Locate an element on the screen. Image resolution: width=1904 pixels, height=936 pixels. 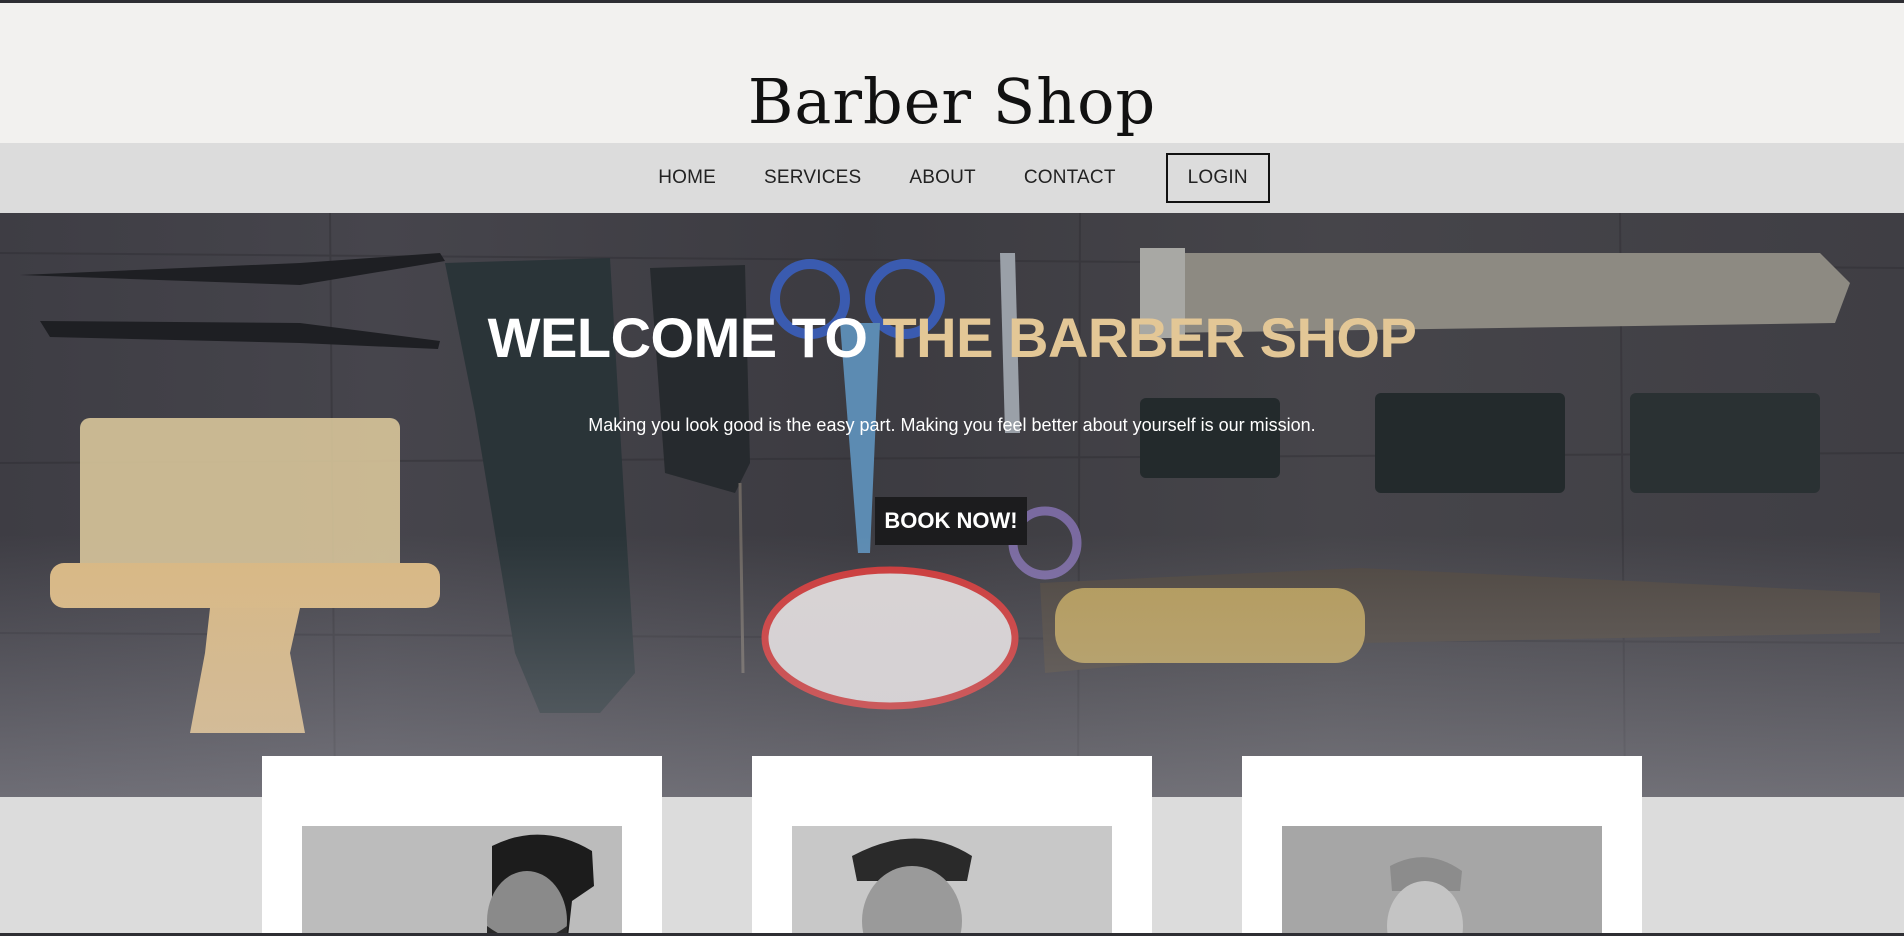
login-button: LOGIN is located at coordinates (1217, 178).